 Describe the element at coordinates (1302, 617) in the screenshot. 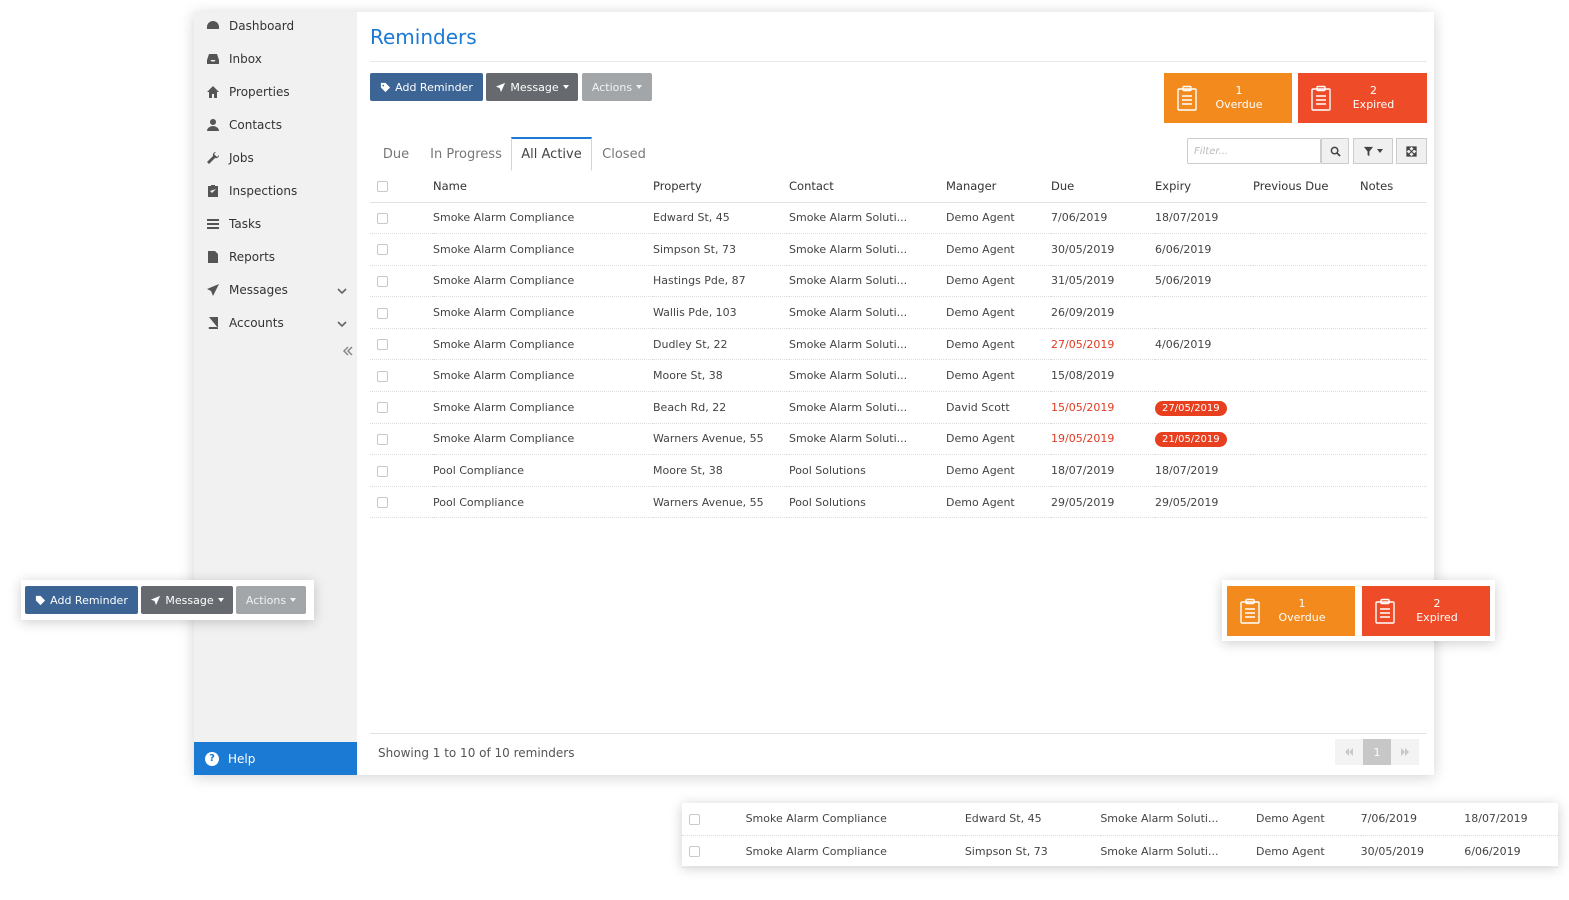

I see `overdue-label: Overdue` at that location.